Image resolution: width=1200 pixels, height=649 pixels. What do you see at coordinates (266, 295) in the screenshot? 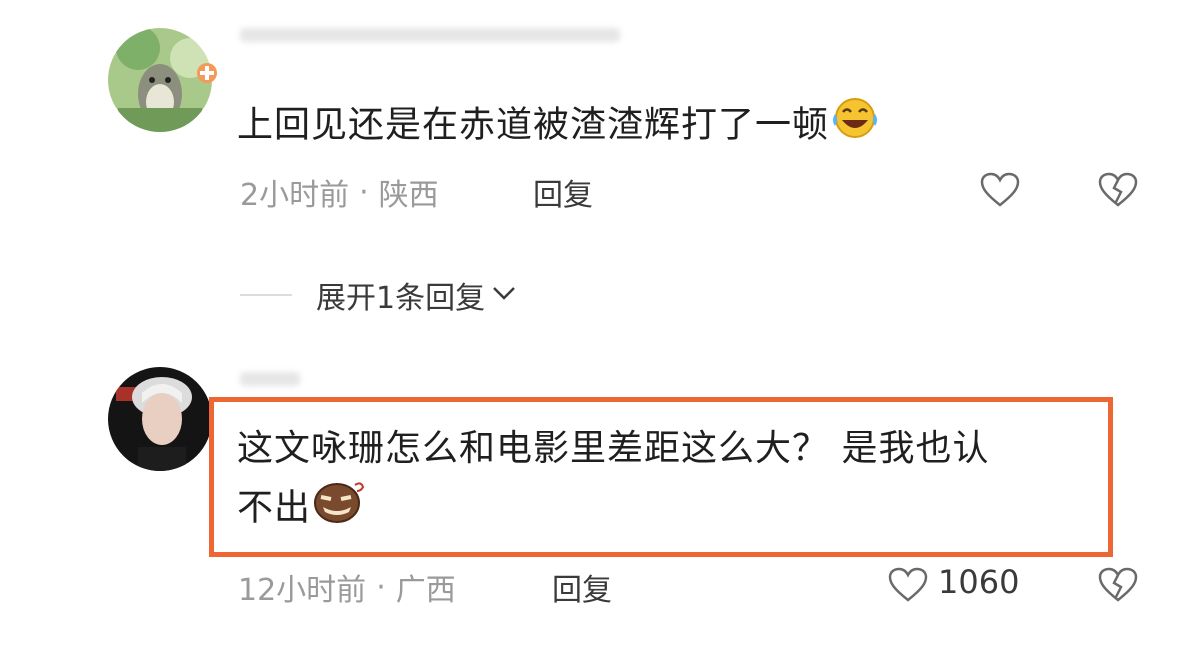
I see `expand-divider` at bounding box center [266, 295].